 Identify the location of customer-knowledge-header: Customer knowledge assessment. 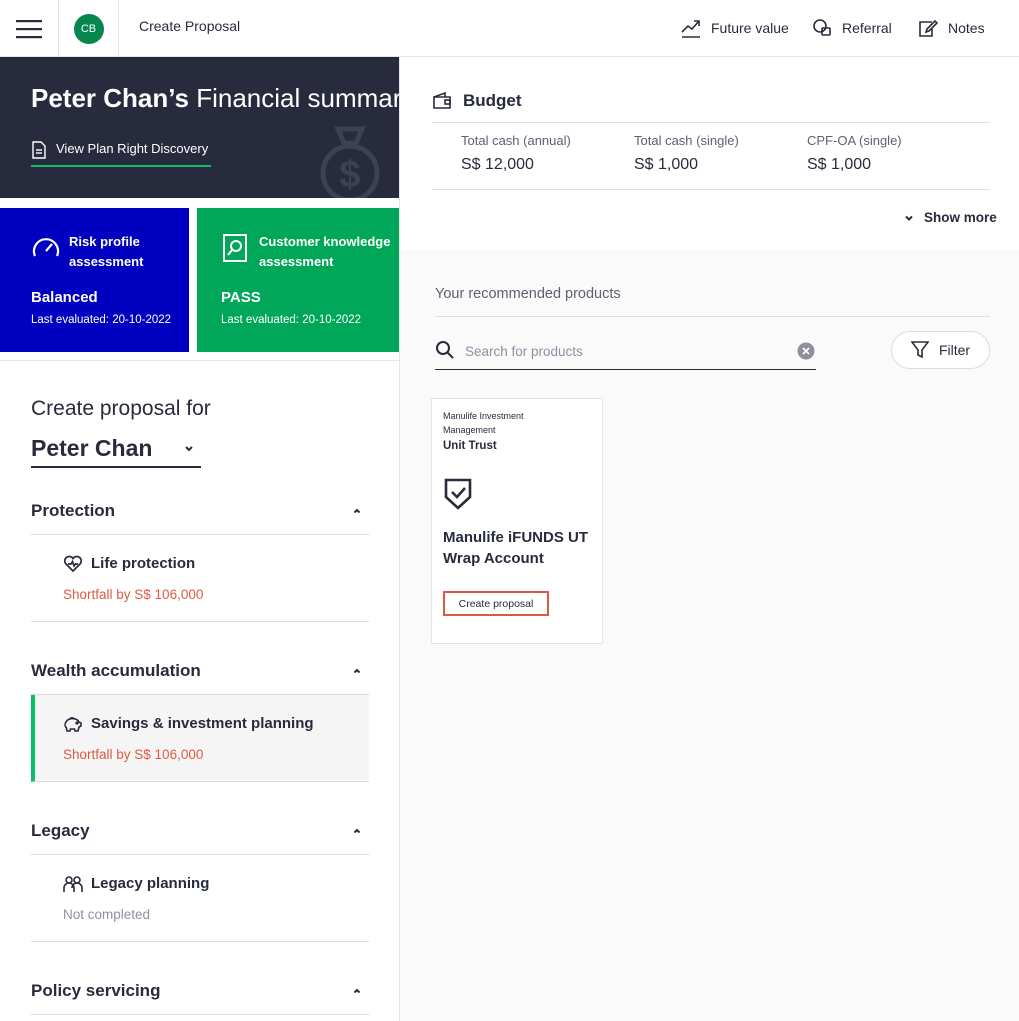
(298, 252).